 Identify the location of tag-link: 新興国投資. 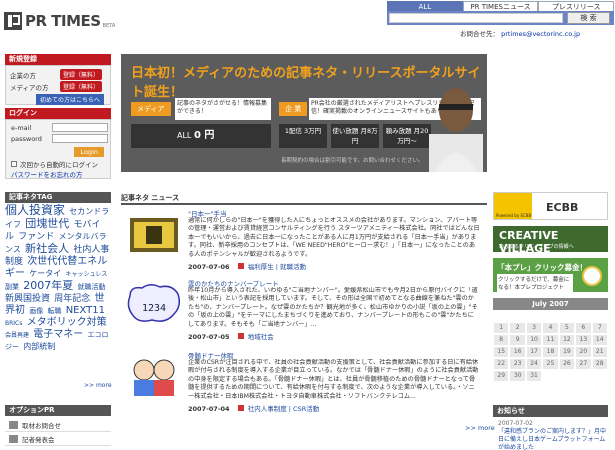
(27, 299).